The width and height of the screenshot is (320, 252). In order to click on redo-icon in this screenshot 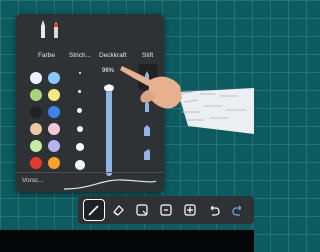, I will do `click(237, 210)`.